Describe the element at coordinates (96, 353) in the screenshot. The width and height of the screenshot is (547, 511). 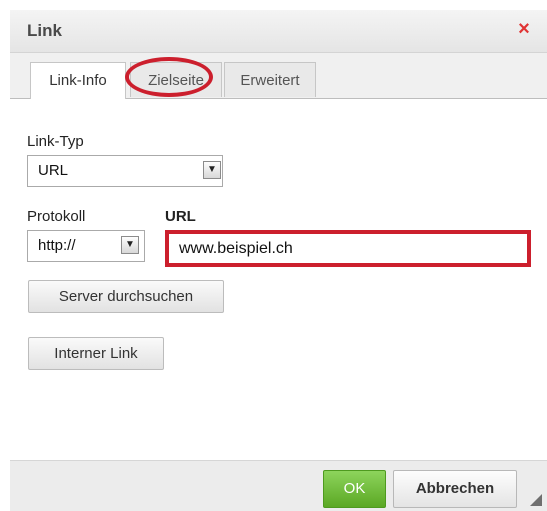
I see `internal-link-button: Interner Link` at that location.